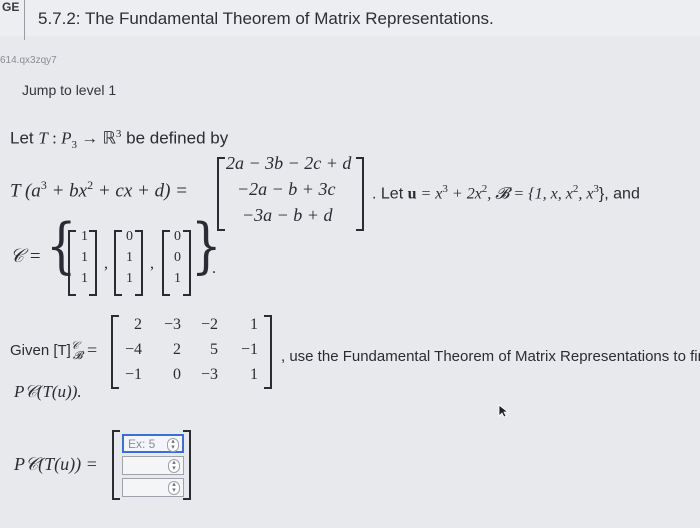  What do you see at coordinates (530, 194) in the screenshot?
I see `basis-B-1: , 𝓑 = {1, x, x` at bounding box center [530, 194].